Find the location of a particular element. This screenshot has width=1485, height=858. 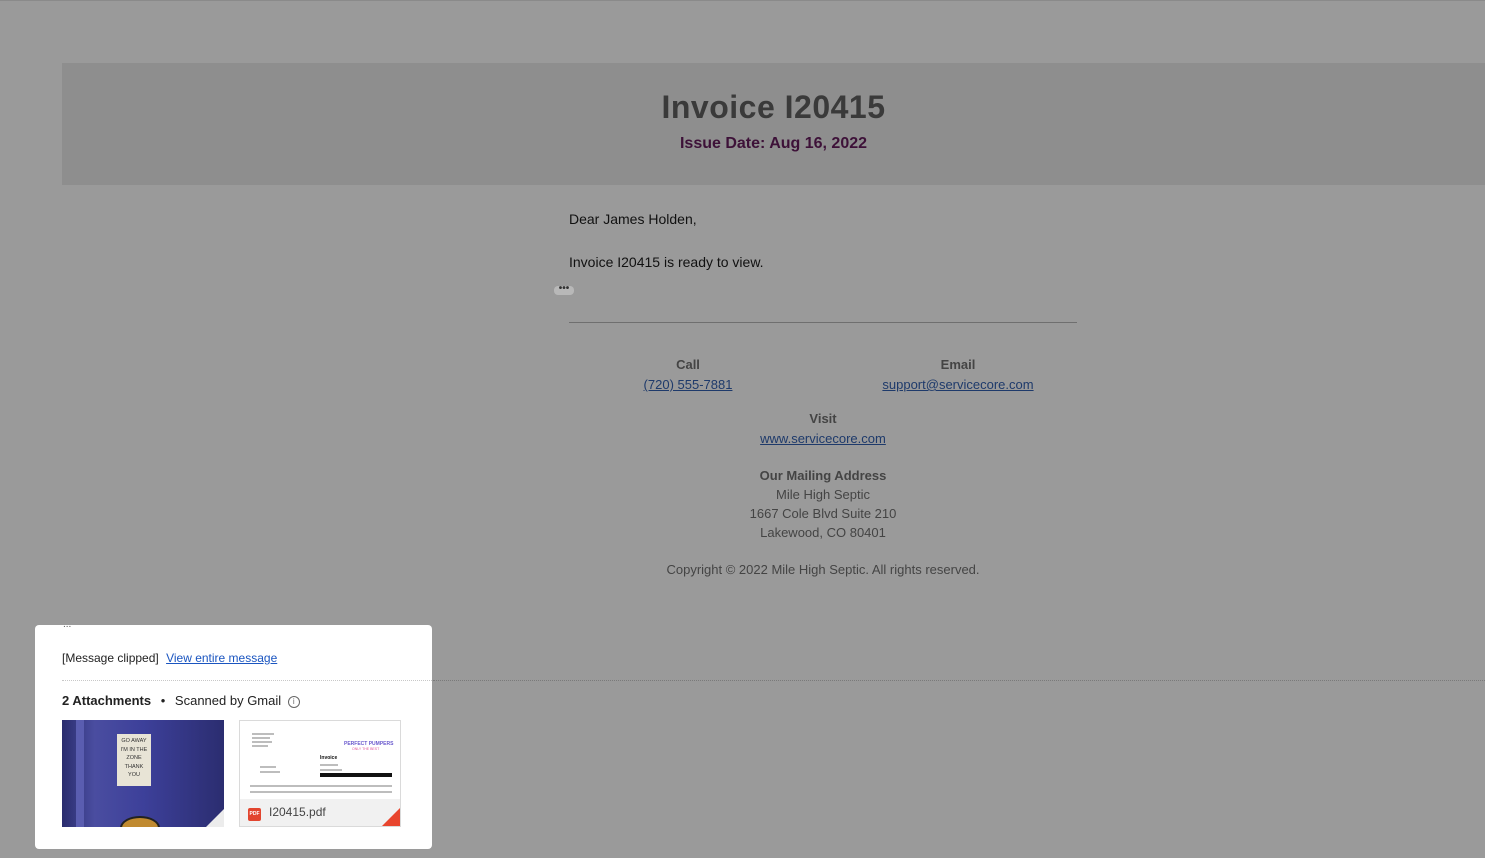

message-divider is located at coordinates (959, 680).